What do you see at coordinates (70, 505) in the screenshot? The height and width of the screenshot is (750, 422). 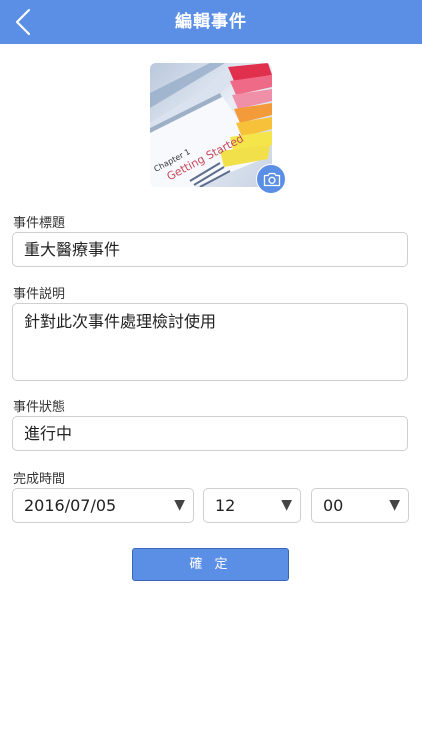 I see `date-value: 2016/07/05` at bounding box center [70, 505].